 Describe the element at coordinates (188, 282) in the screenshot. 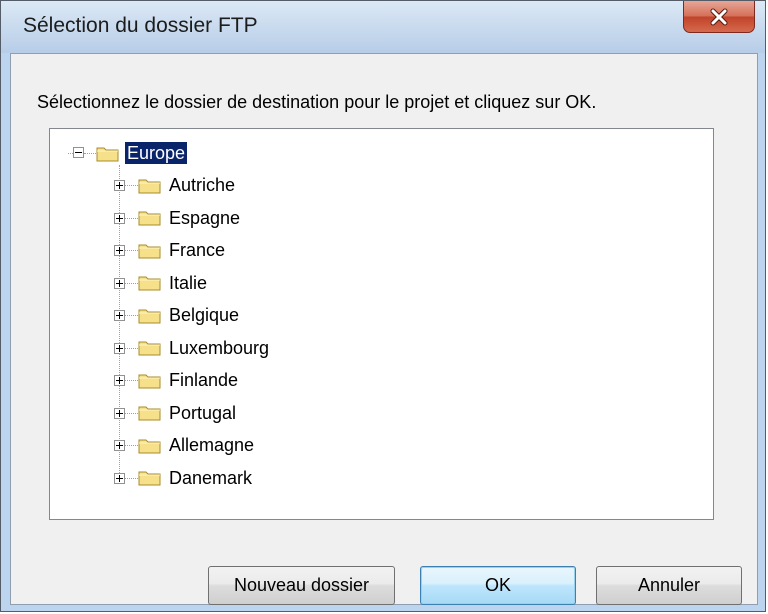

I see `tree-item-label: Italie` at that location.